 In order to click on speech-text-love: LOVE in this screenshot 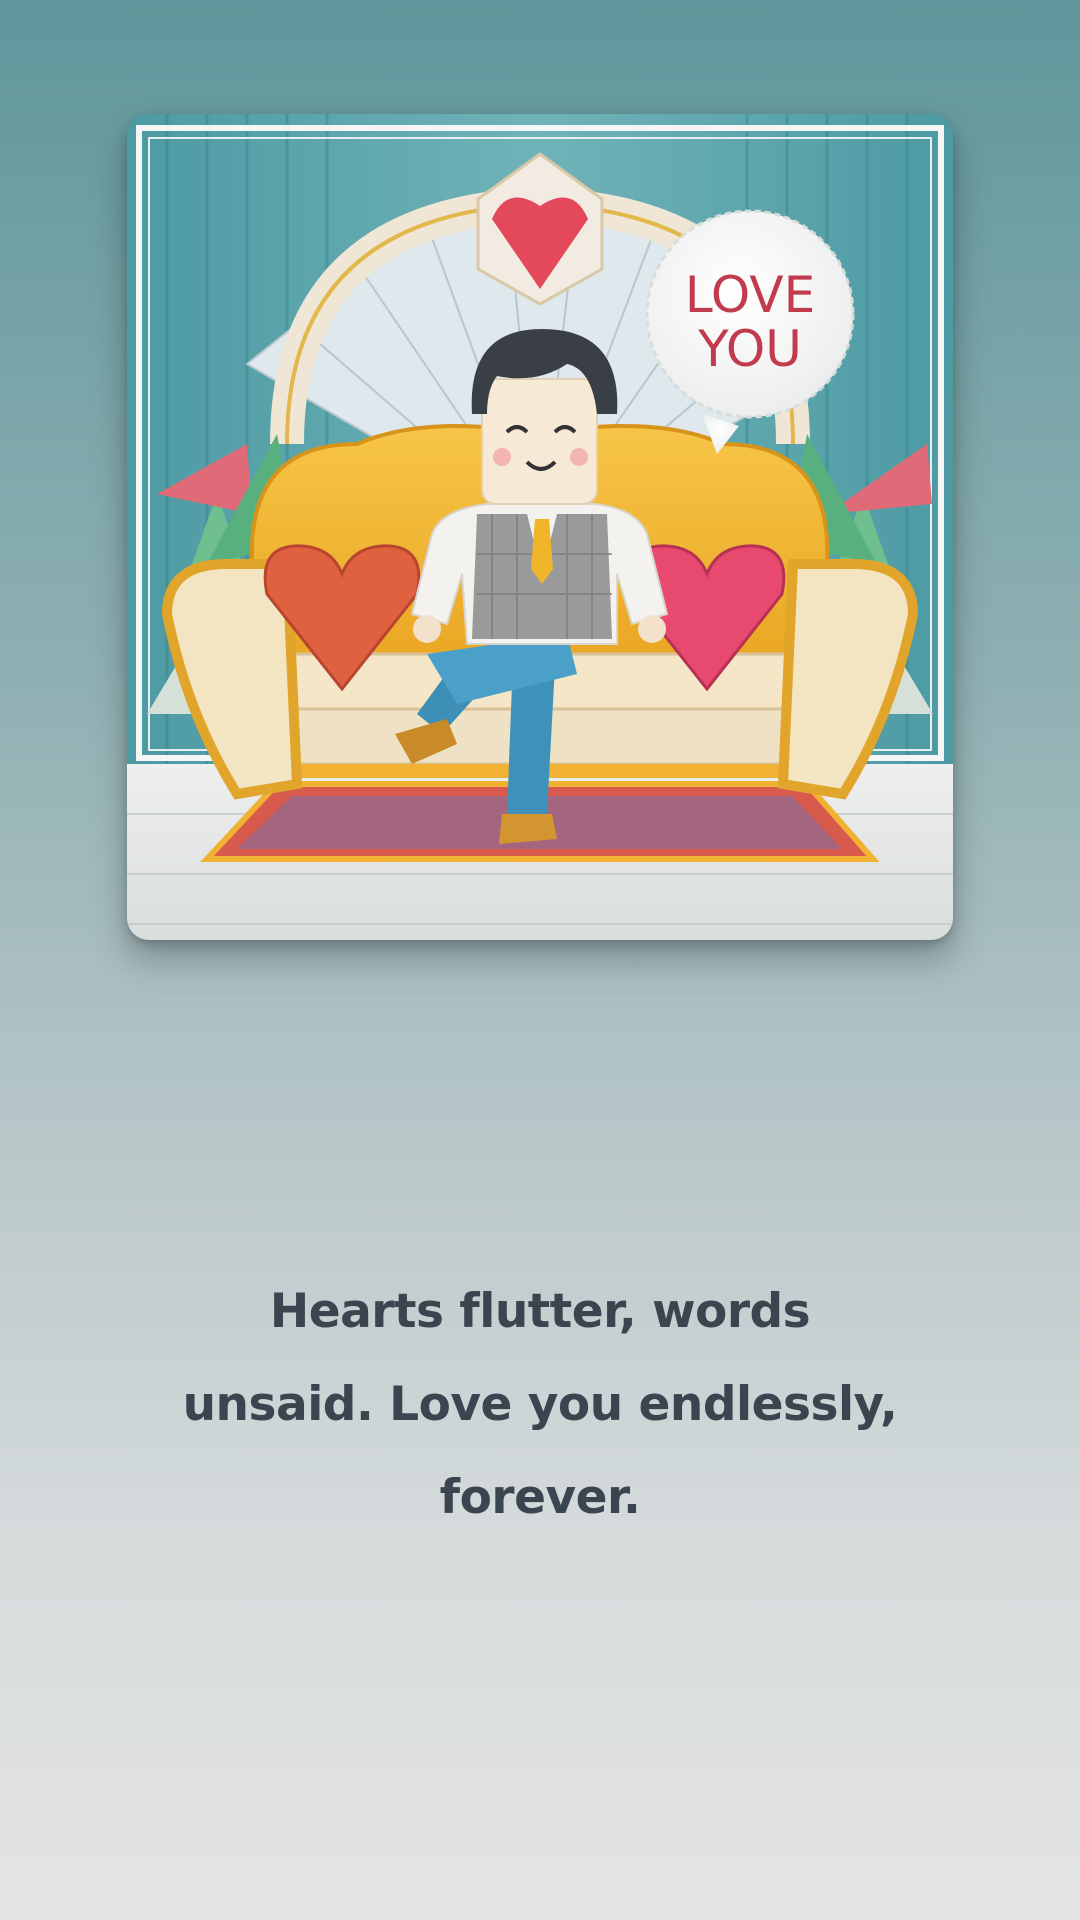, I will do `click(750, 295)`.